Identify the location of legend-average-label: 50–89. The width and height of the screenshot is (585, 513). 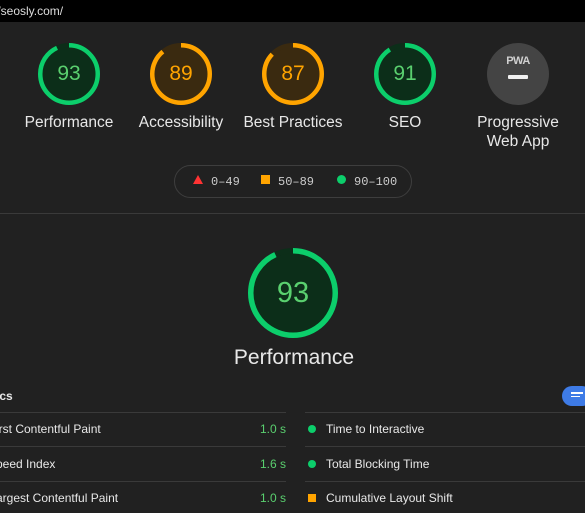
(296, 182).